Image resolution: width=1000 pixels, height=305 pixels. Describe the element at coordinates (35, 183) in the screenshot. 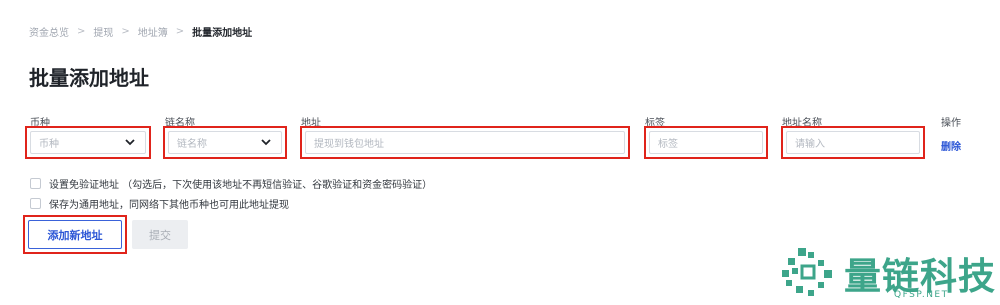

I see `exempt-verification-checkbox` at that location.